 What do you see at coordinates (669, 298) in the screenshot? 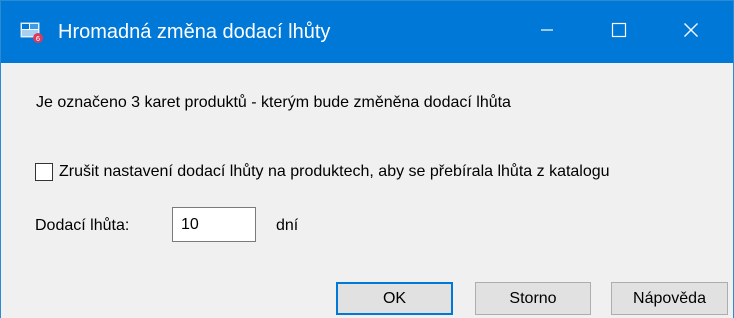
I see `help-button: Nápověda` at bounding box center [669, 298].